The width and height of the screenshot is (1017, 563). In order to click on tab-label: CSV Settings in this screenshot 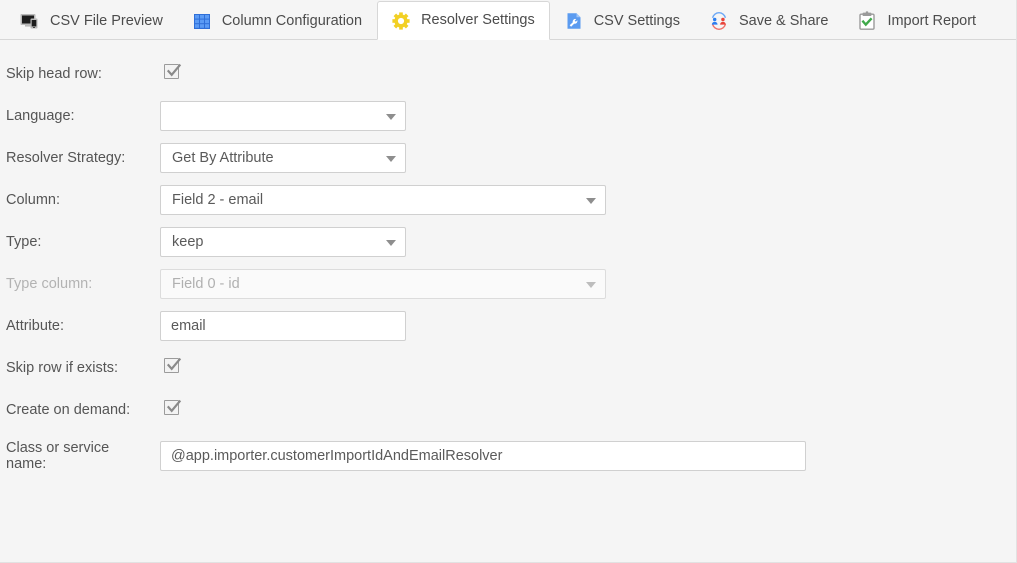, I will do `click(636, 20)`.